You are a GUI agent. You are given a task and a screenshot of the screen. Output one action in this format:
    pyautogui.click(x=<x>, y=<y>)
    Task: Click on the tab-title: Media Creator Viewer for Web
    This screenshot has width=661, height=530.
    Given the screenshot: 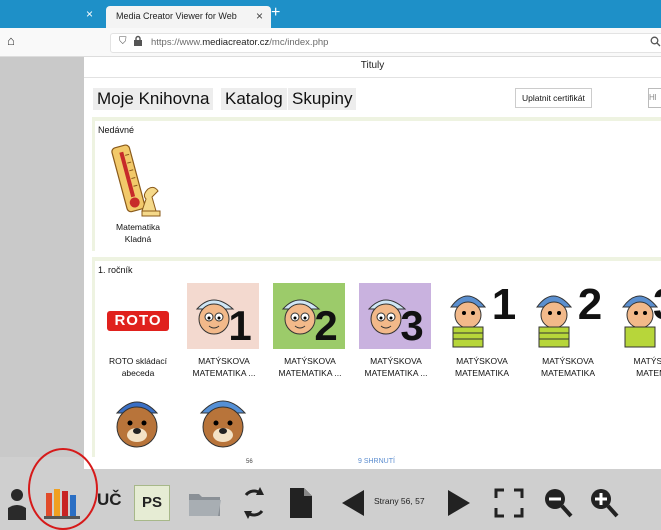 What is the action you would take?
    pyautogui.click(x=176, y=16)
    